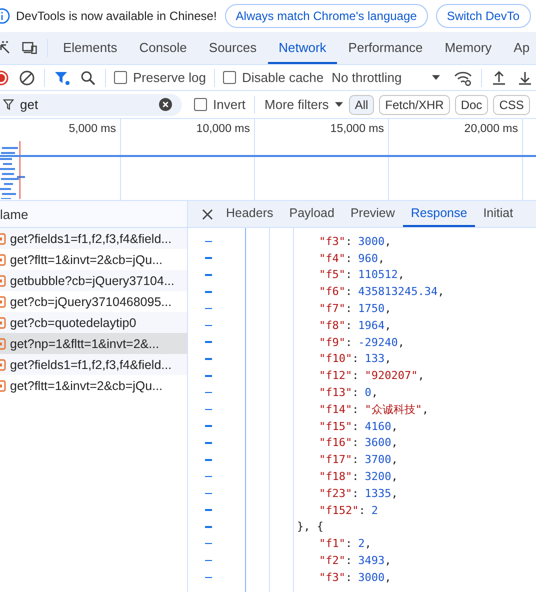 This screenshot has width=536, height=592. I want to click on json-value: 0, so click(368, 393).